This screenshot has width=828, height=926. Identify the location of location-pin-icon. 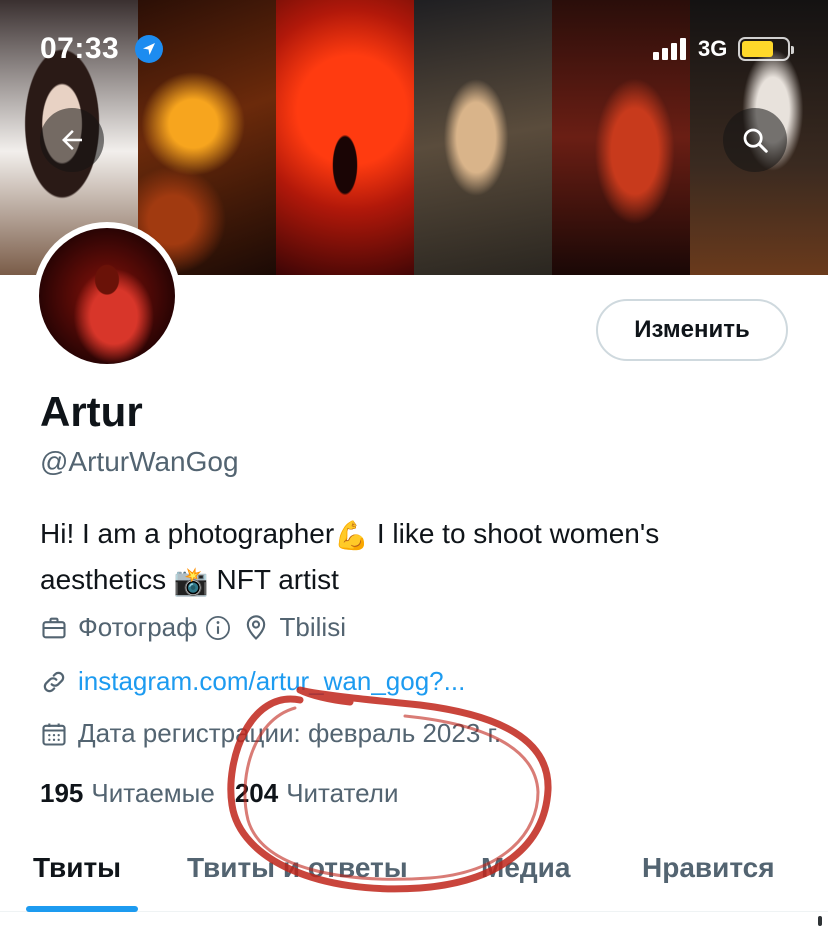
(255, 627).